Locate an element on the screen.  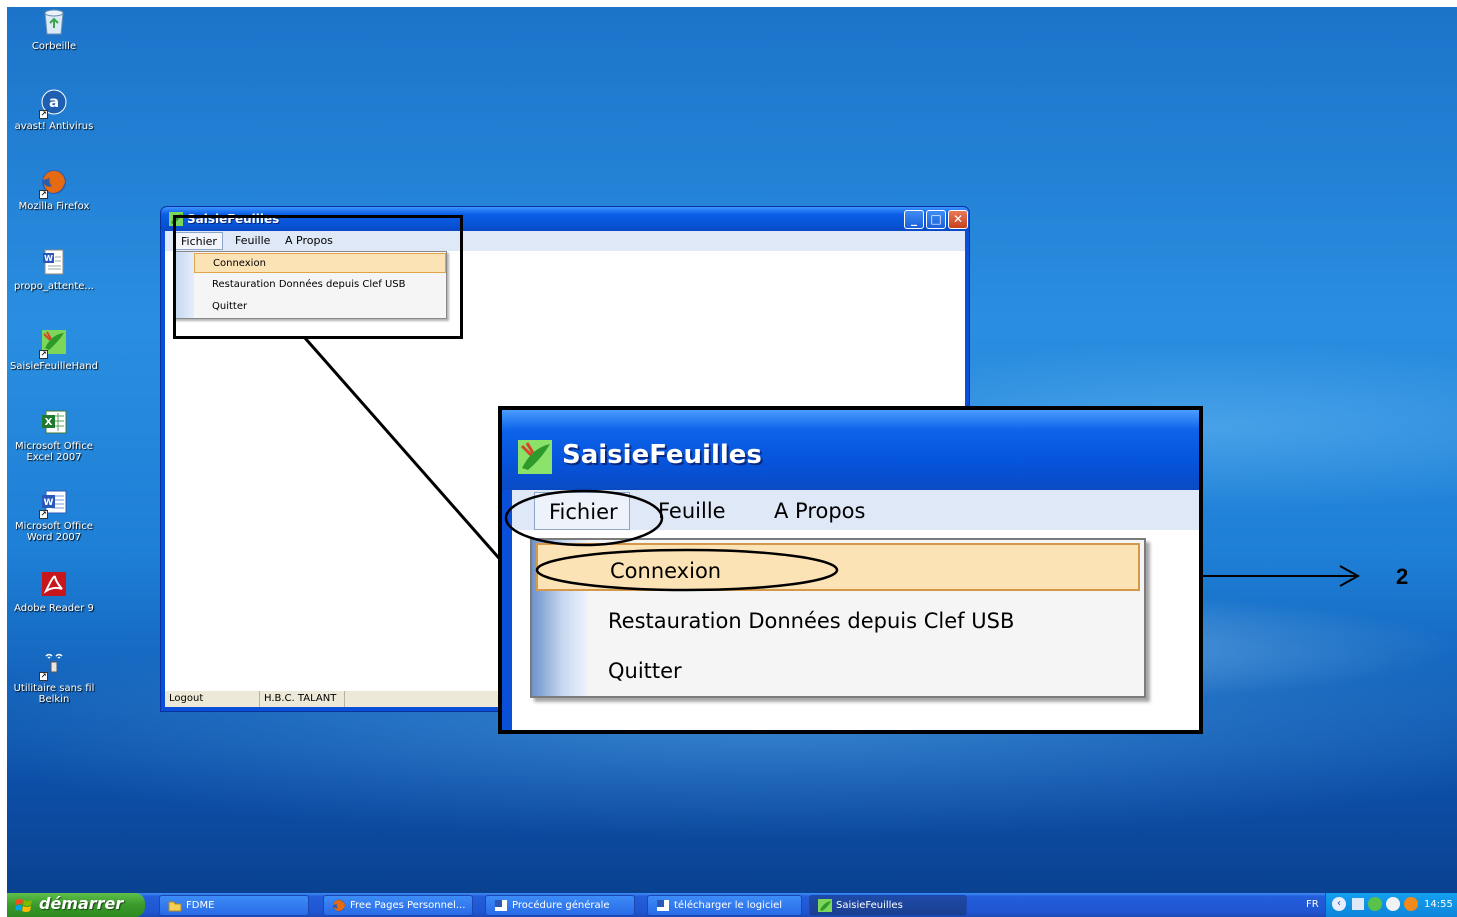
zoom-menu-apropos: A Propos is located at coordinates (819, 511).